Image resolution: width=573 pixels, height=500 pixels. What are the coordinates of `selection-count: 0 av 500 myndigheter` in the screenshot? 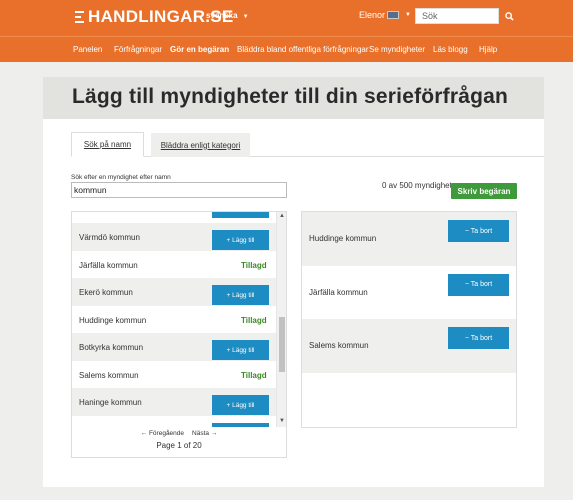 It's located at (420, 185).